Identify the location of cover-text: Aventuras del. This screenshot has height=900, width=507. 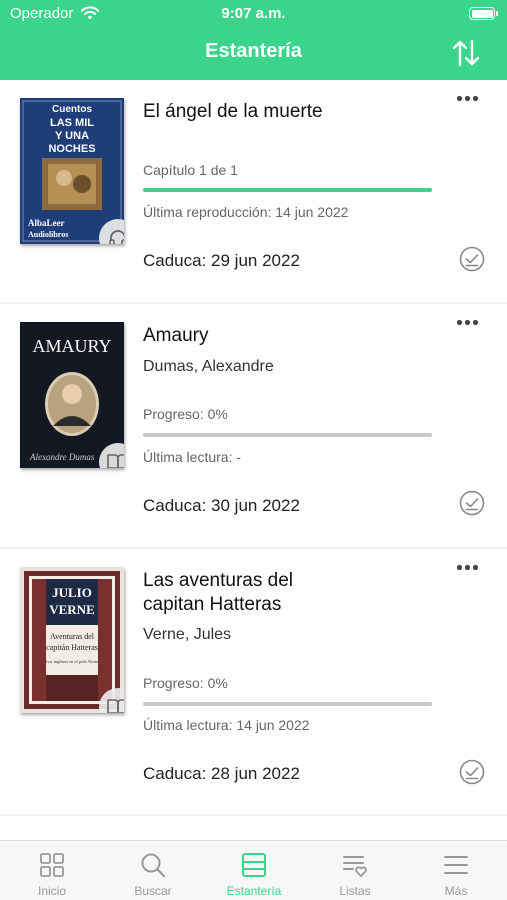
(72, 636).